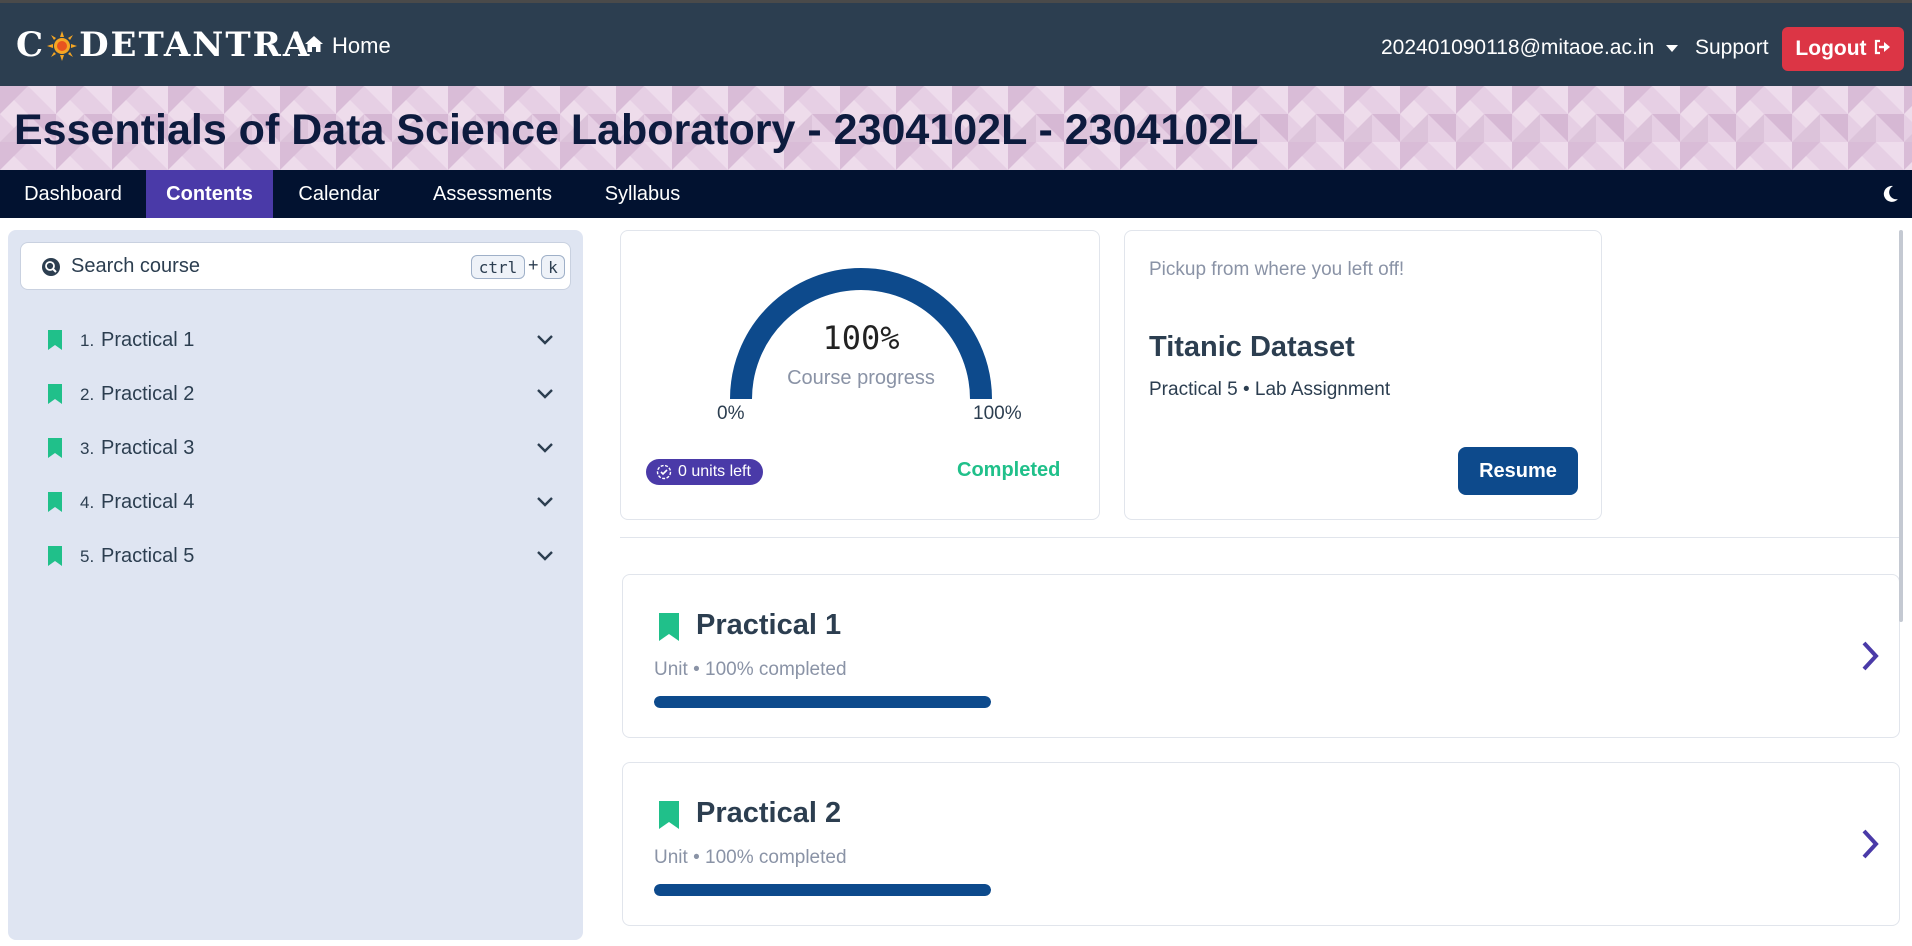  I want to click on sidebar-item-practical-1: 1. Practical 1, so click(280, 341).